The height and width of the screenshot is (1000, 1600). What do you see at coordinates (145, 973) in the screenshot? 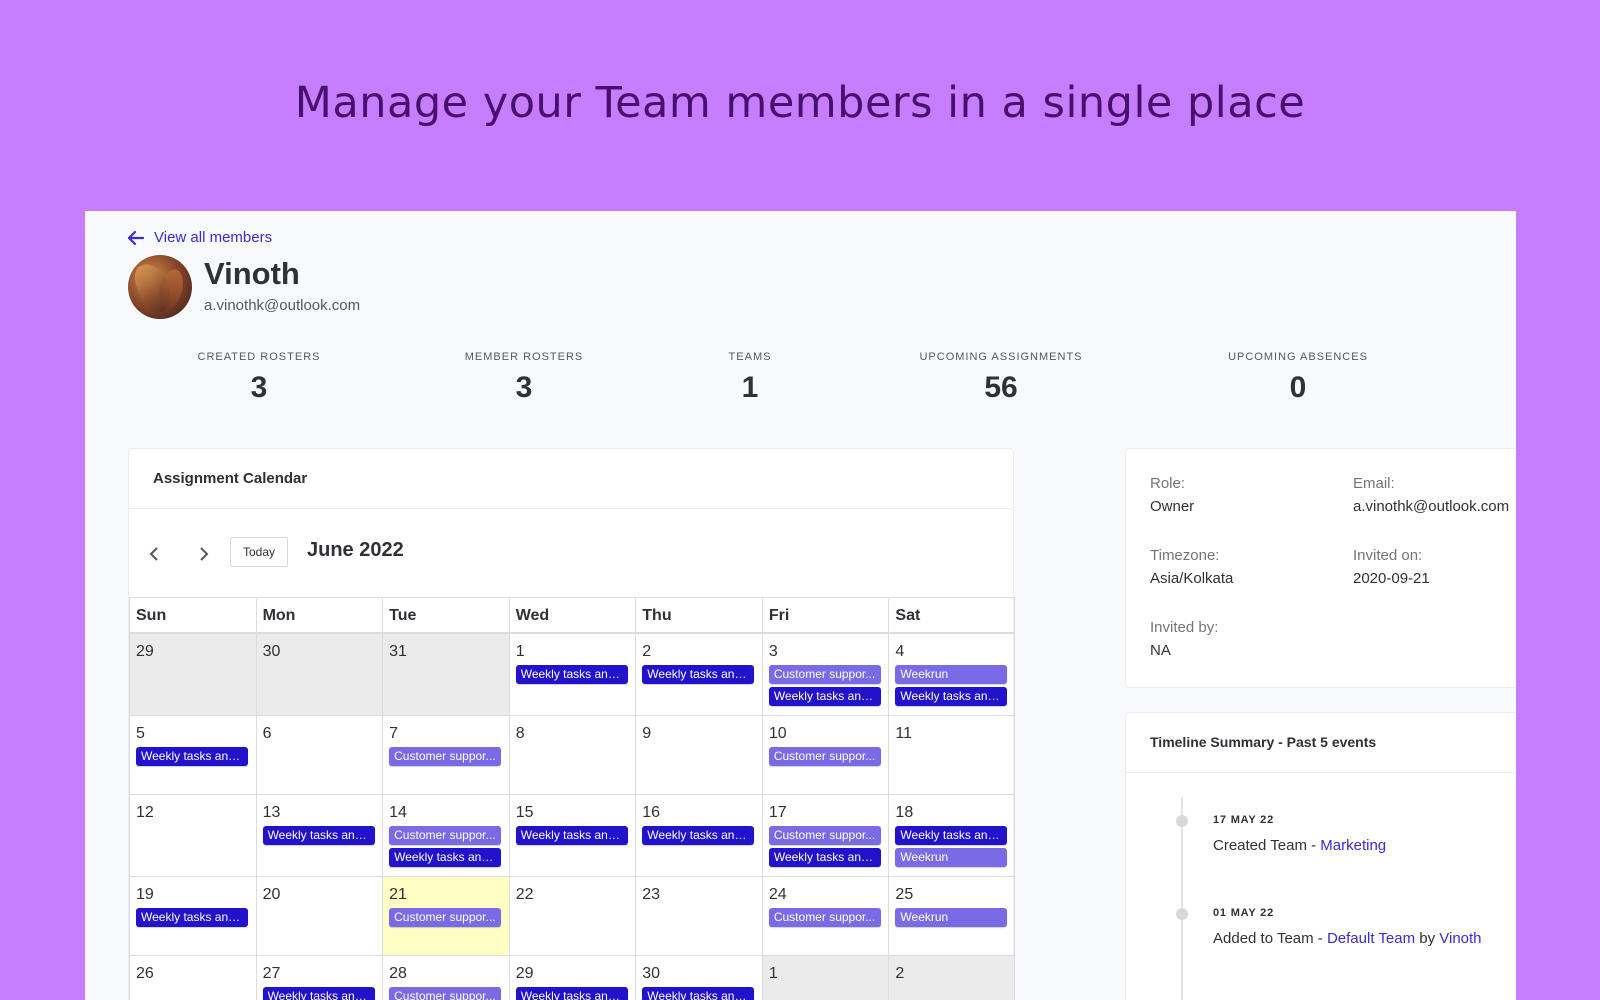
I see `day-number: 26` at bounding box center [145, 973].